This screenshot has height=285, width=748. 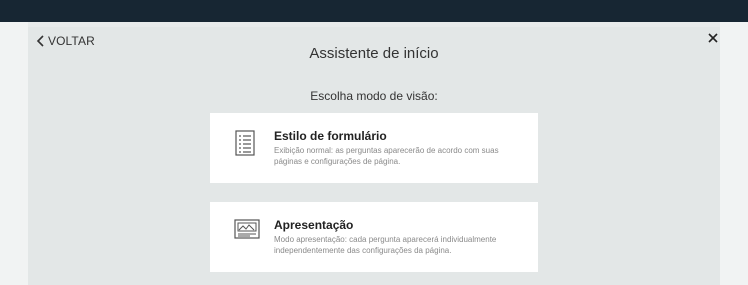 What do you see at coordinates (245, 143) in the screenshot?
I see `form-list-icon` at bounding box center [245, 143].